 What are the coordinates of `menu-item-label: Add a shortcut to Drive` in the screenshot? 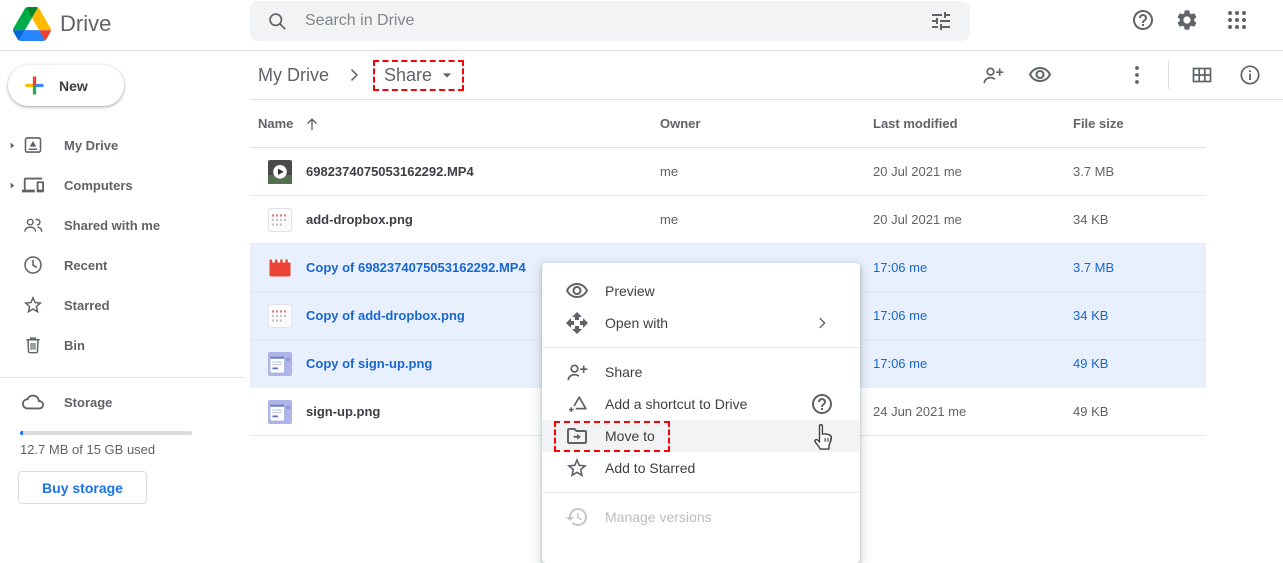 It's located at (676, 404).